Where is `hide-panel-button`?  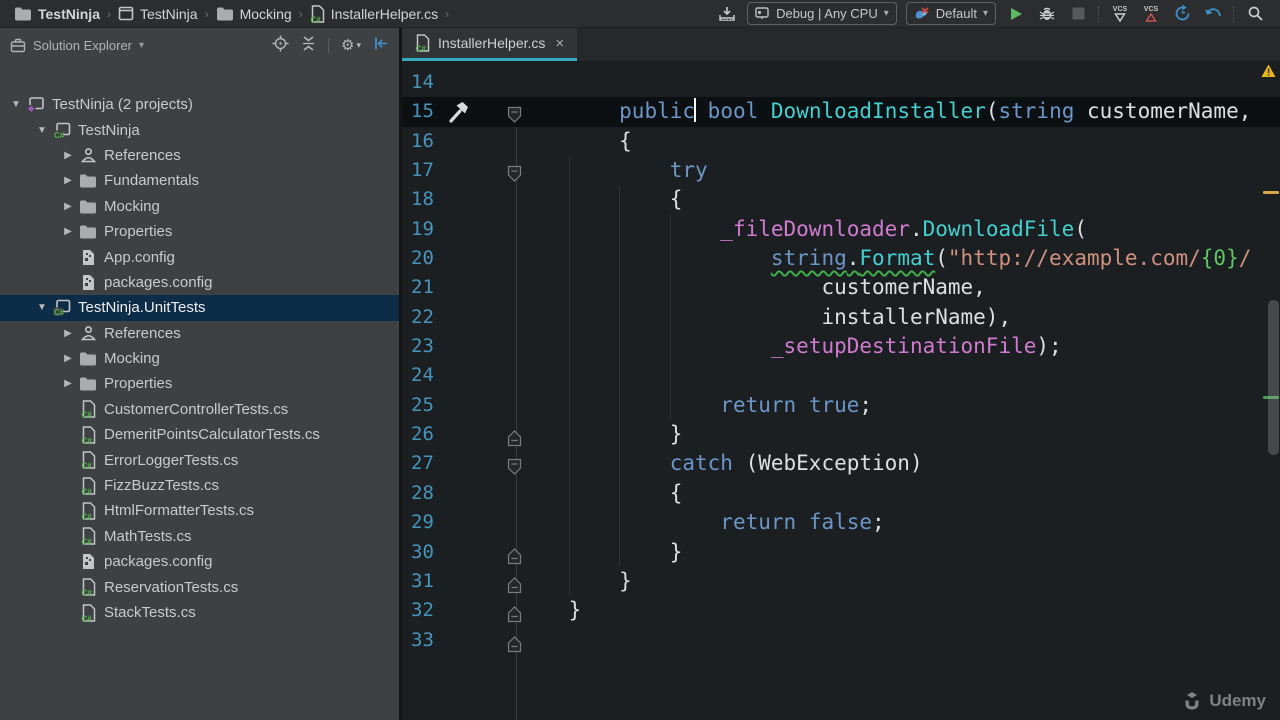
hide-panel-button is located at coordinates (381, 45).